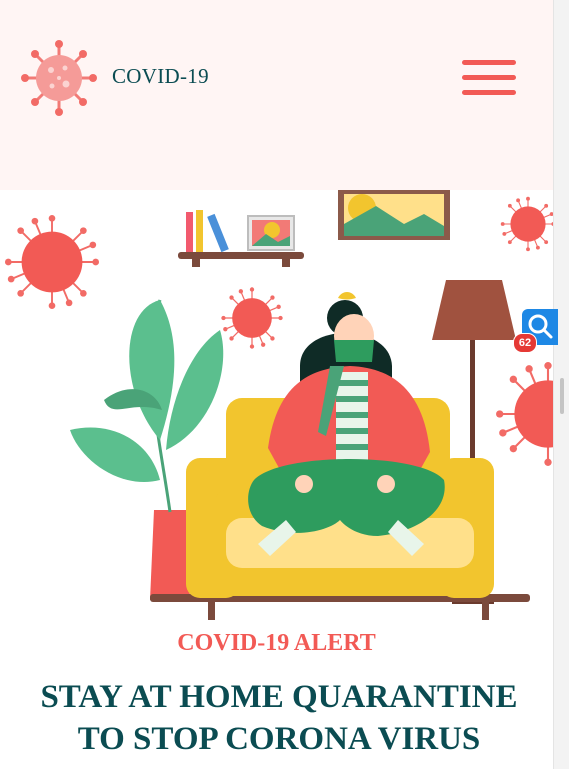 The height and width of the screenshot is (769, 569). Describe the element at coordinates (279, 697) in the screenshot. I see `headline-line-1: STAY AT HOME QUARANTINE` at that location.